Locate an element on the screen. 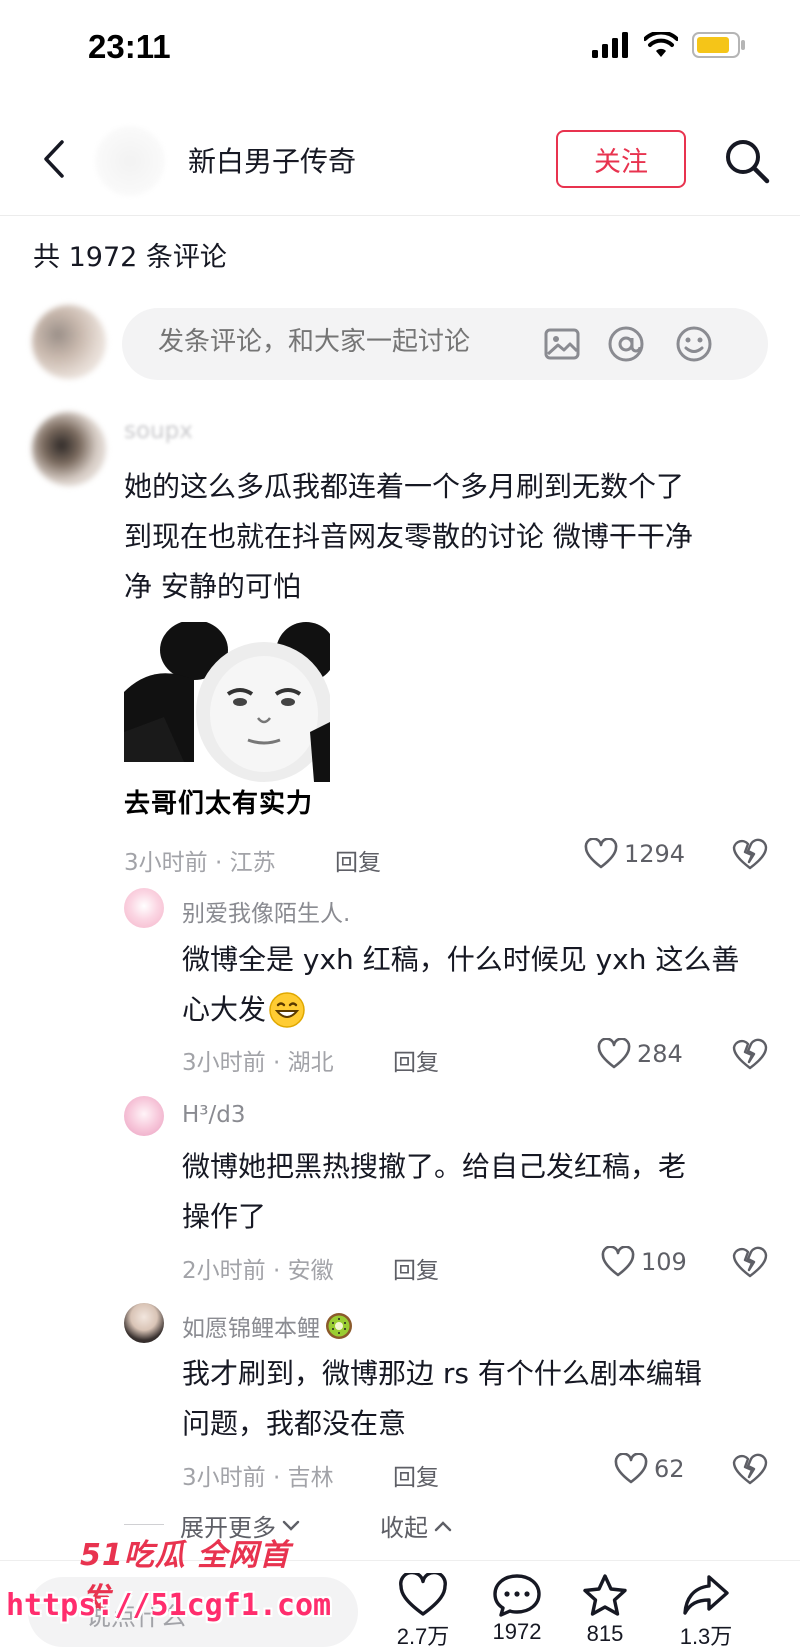 The image size is (800, 1650). like-button: 1294 is located at coordinates (634, 854).